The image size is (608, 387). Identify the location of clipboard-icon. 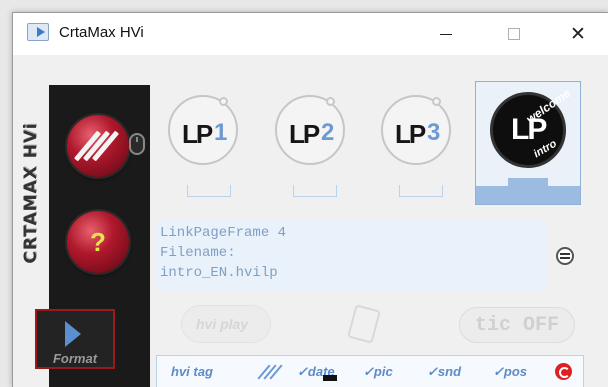
(364, 324).